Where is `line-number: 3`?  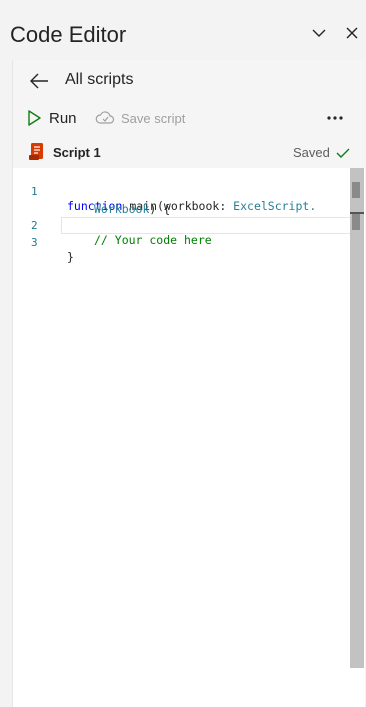 line-number: 3 is located at coordinates (34, 242).